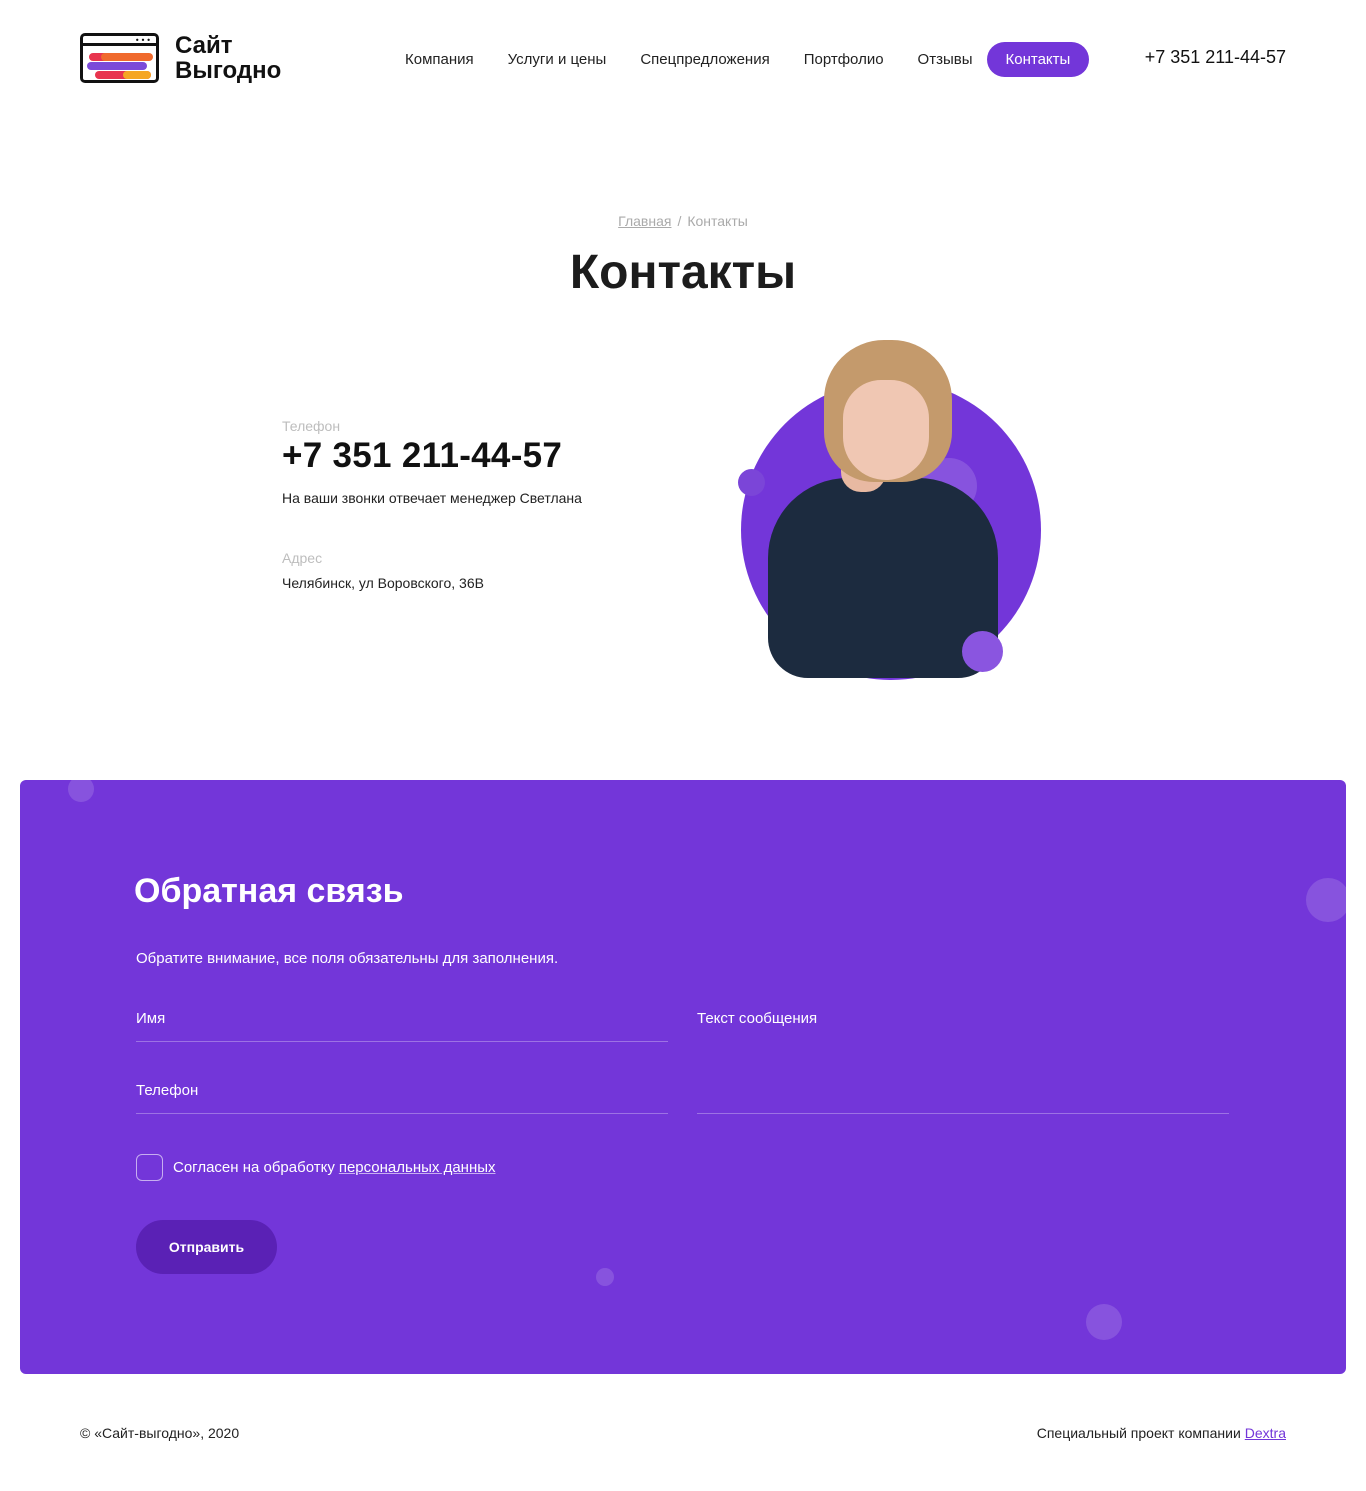 The height and width of the screenshot is (1491, 1366). I want to click on manager-photo, so click(893, 512).